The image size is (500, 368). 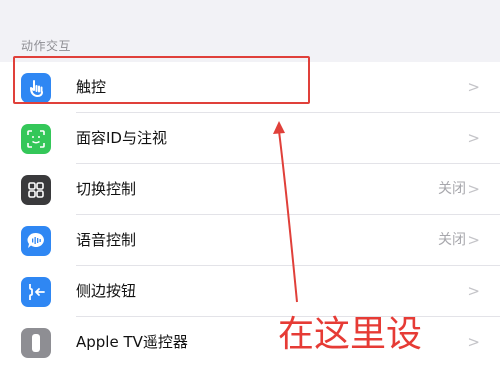 What do you see at coordinates (132, 342) in the screenshot?
I see `row-label: Apple TV遥控器` at bounding box center [132, 342].